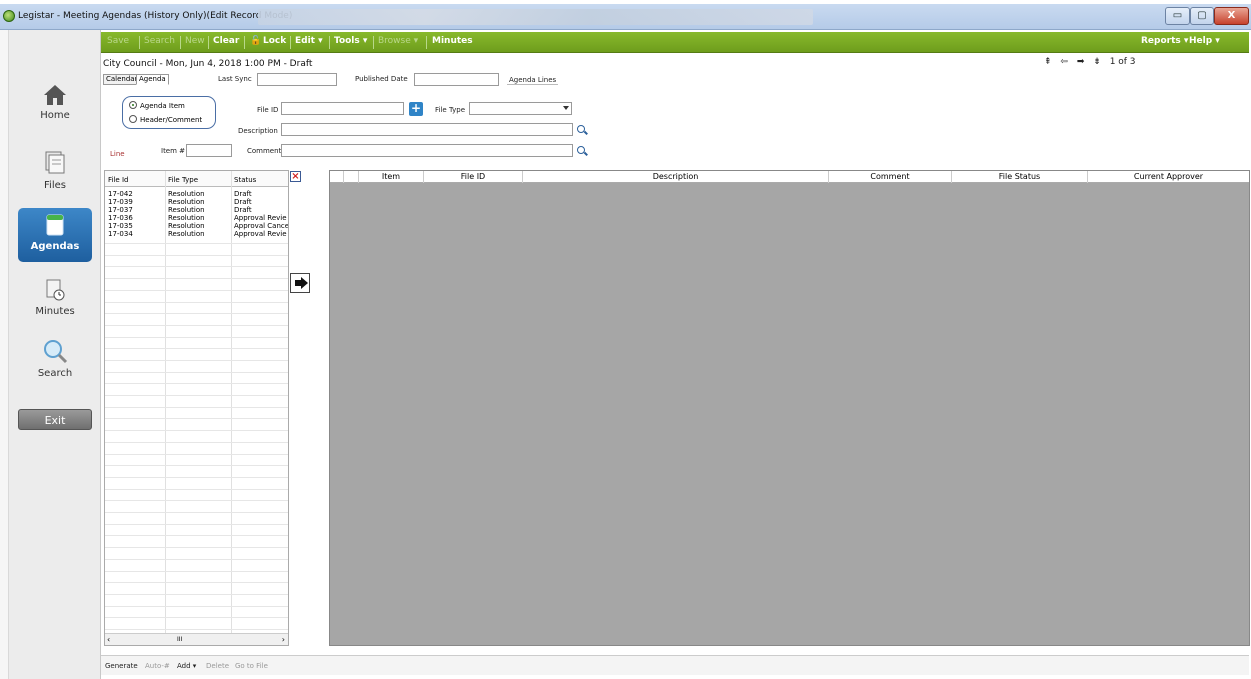 Image resolution: width=1251 pixels, height=679 pixels. I want to click on scroll-left-icon: ‹, so click(108, 639).